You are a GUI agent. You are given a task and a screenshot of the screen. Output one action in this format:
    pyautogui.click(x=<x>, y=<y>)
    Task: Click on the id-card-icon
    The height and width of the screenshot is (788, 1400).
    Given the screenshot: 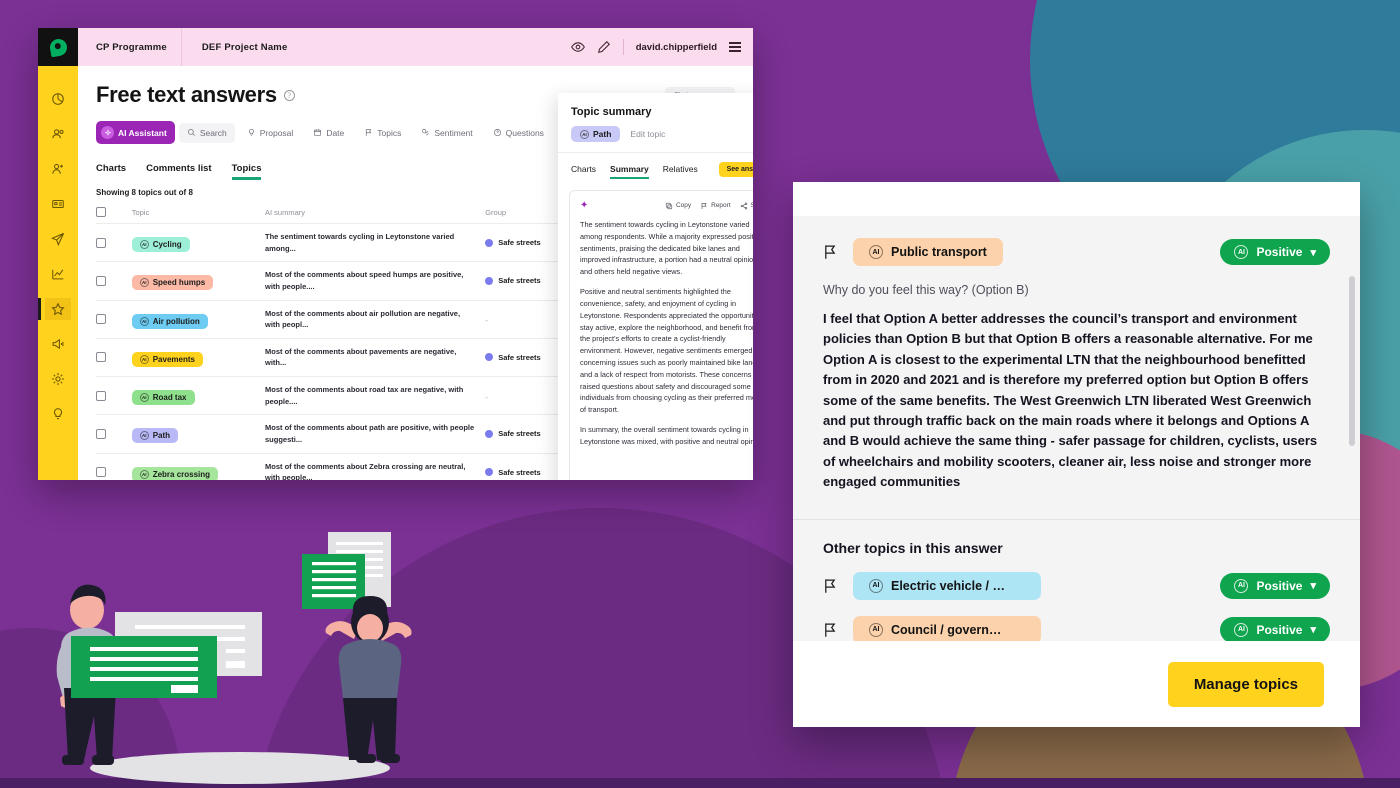 What is the action you would take?
    pyautogui.click(x=58, y=204)
    